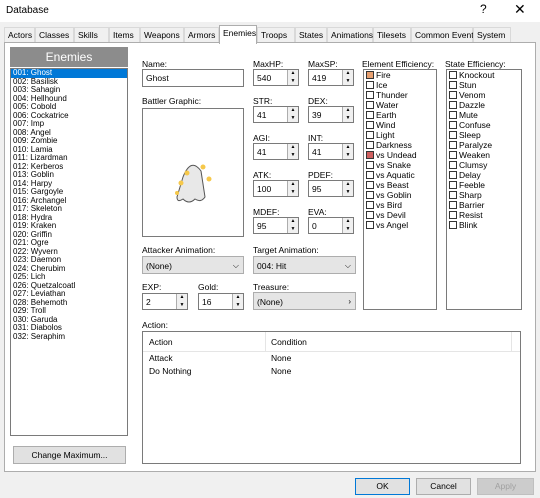 Image resolution: width=540 pixels, height=498 pixels. I want to click on efficiency-item: Sleep, so click(484, 135).